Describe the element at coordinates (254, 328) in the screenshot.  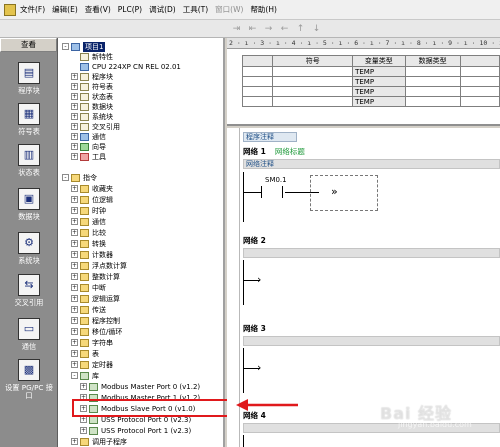
I see `network-3-title: 网络 3` at that location.